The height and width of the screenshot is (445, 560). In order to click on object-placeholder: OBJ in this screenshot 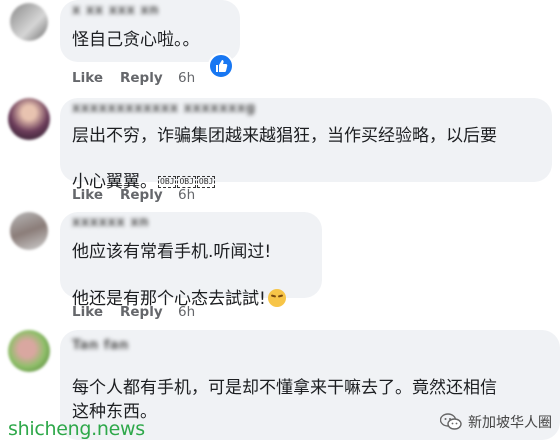, I will do `click(206, 182)`.